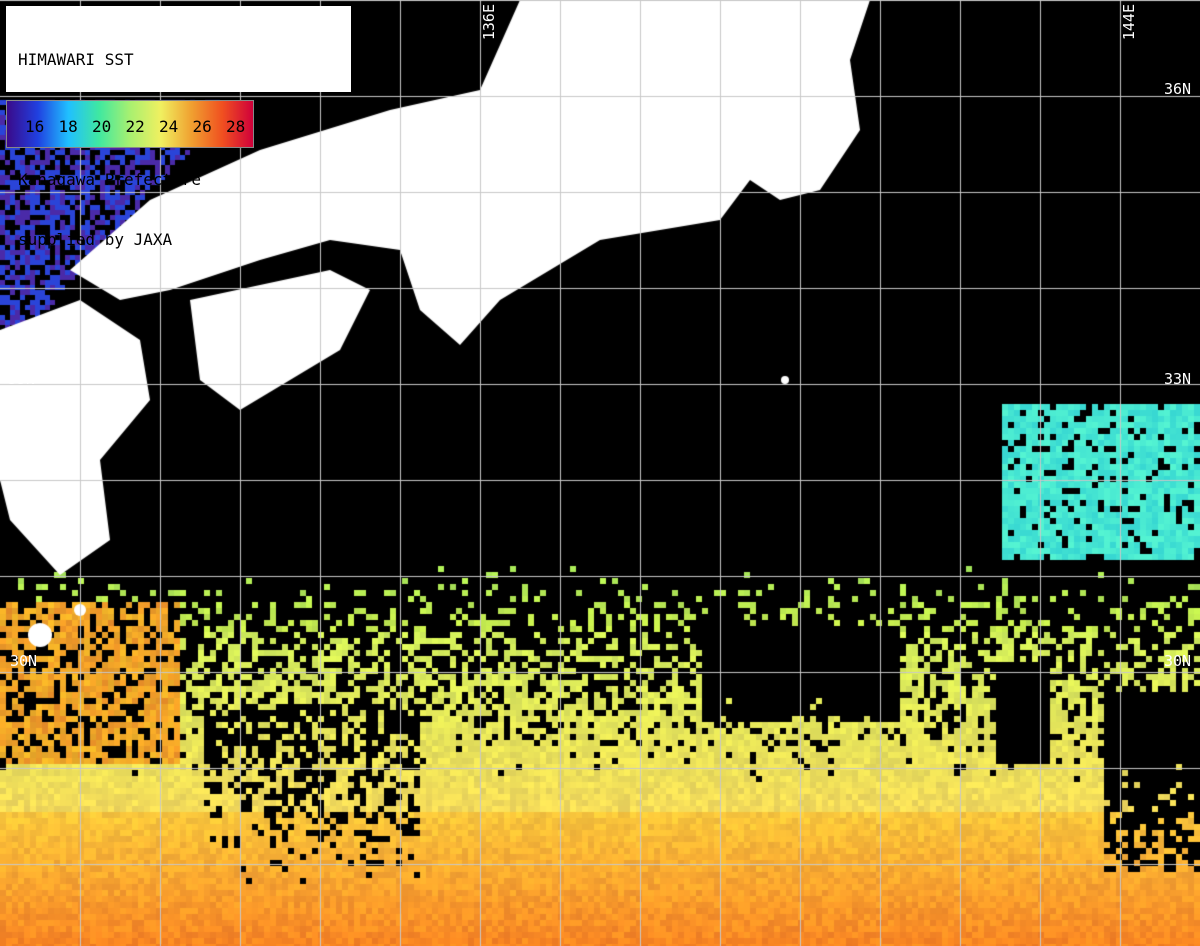  I want to click on temperature-color-scale: 16 18 20 22 24 26 28, so click(130, 124).